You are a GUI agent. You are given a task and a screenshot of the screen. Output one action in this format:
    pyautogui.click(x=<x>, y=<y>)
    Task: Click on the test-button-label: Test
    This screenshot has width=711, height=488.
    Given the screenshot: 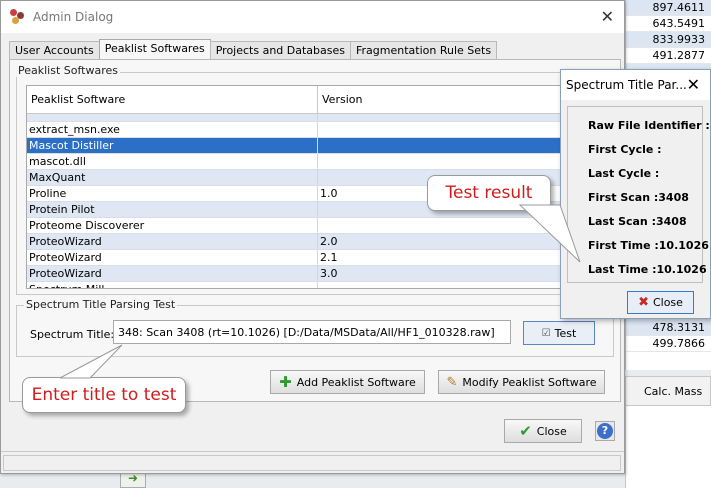 What is the action you would take?
    pyautogui.click(x=565, y=333)
    